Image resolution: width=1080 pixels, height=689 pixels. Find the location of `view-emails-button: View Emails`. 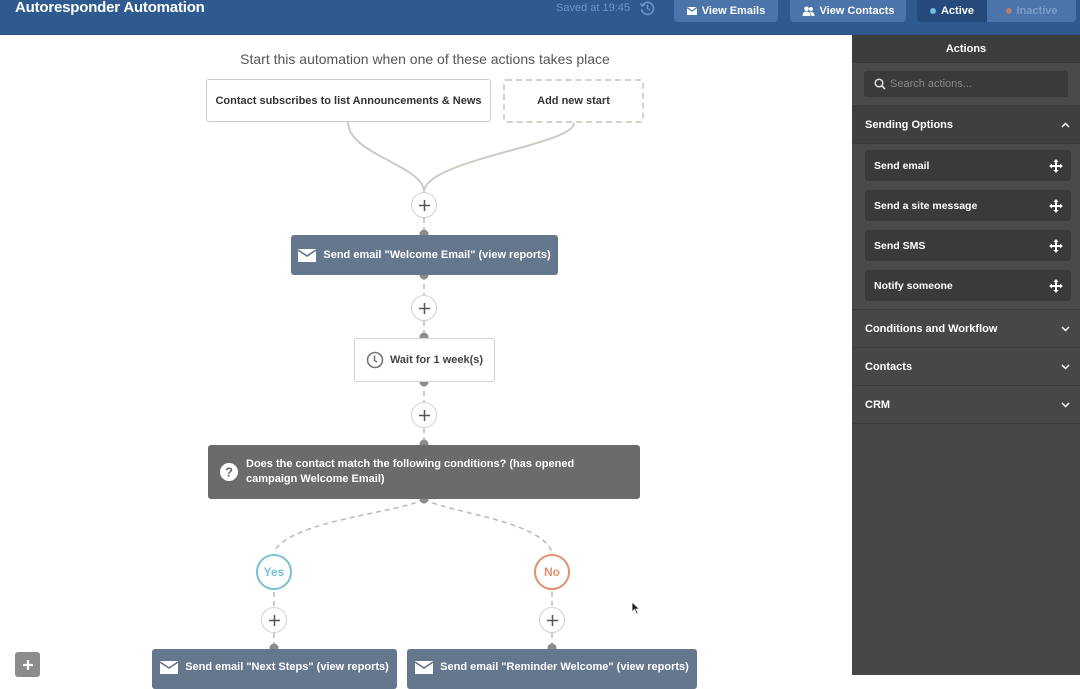

view-emails-button: View Emails is located at coordinates (726, 11).